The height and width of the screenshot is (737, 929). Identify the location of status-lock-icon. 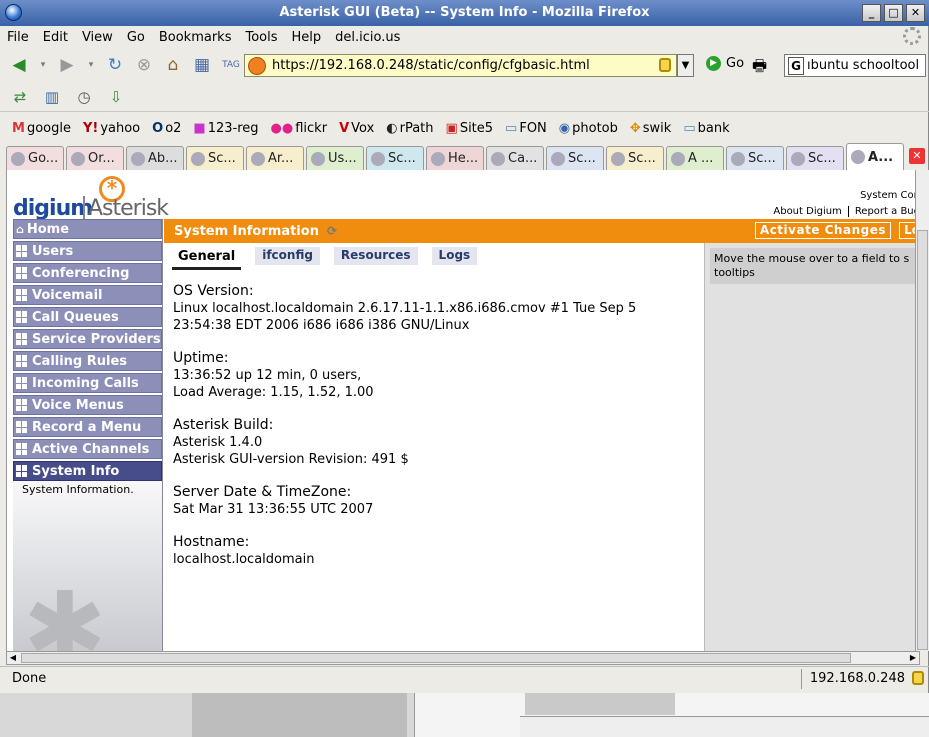
(918, 678).